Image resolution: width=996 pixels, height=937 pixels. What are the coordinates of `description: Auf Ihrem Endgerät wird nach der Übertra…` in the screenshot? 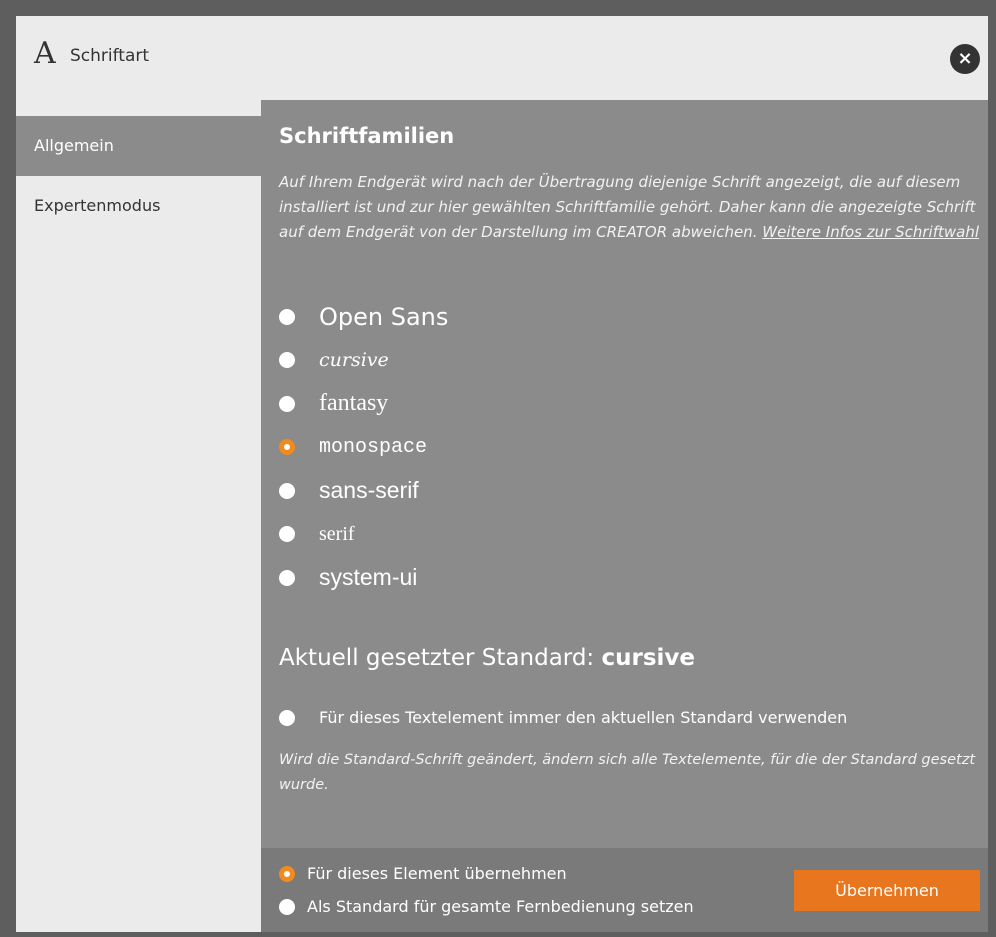 It's located at (629, 207).